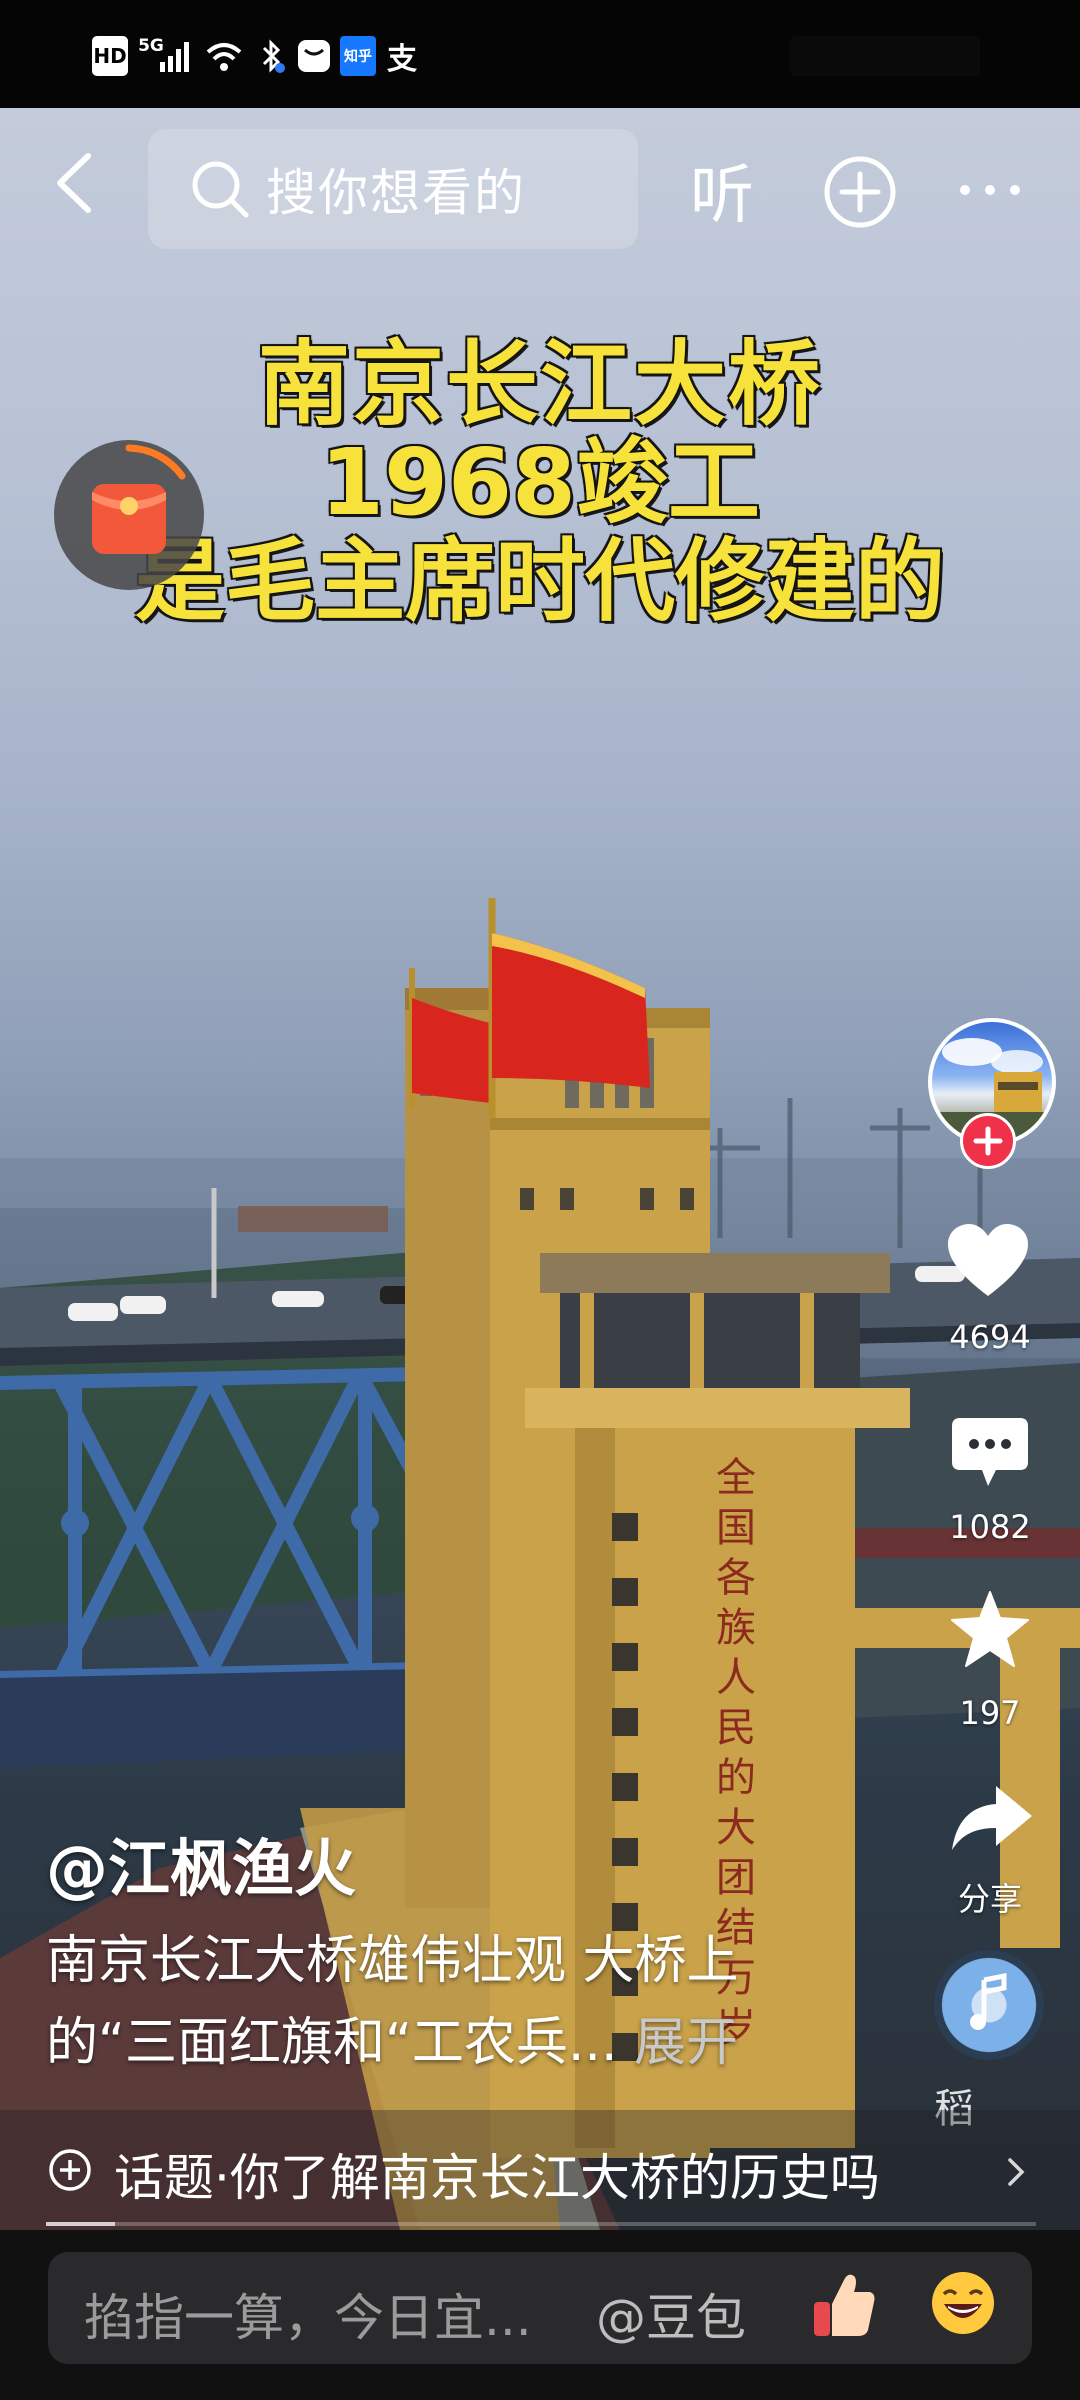 The width and height of the screenshot is (1080, 2400). I want to click on music-disc, so click(989, 2005).